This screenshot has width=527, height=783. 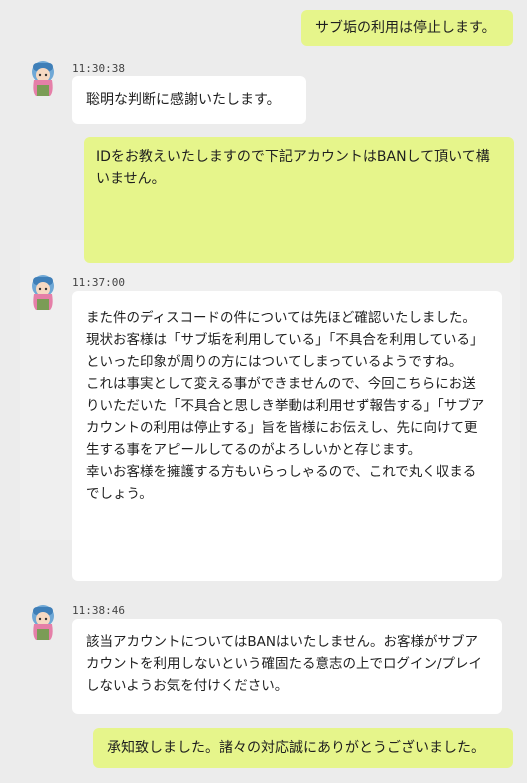 I want to click on user-message-bubble: IDをお教えいたしますので下記アカウントはBANして頂いて構いません。, so click(x=299, y=200).